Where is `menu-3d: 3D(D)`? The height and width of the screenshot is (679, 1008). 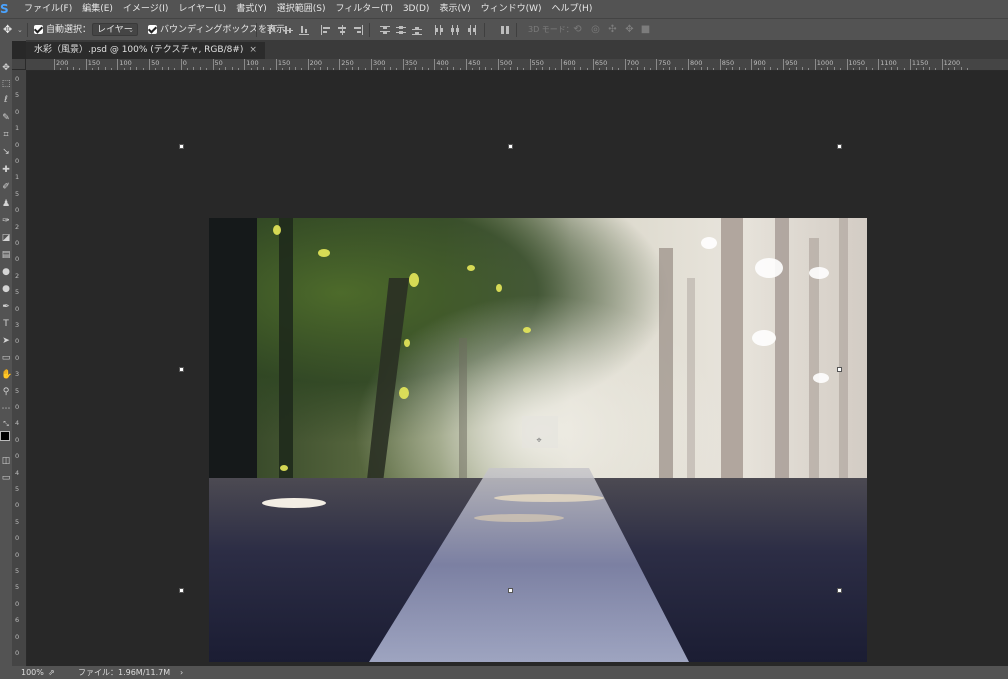 menu-3d: 3D(D) is located at coordinates (416, 9).